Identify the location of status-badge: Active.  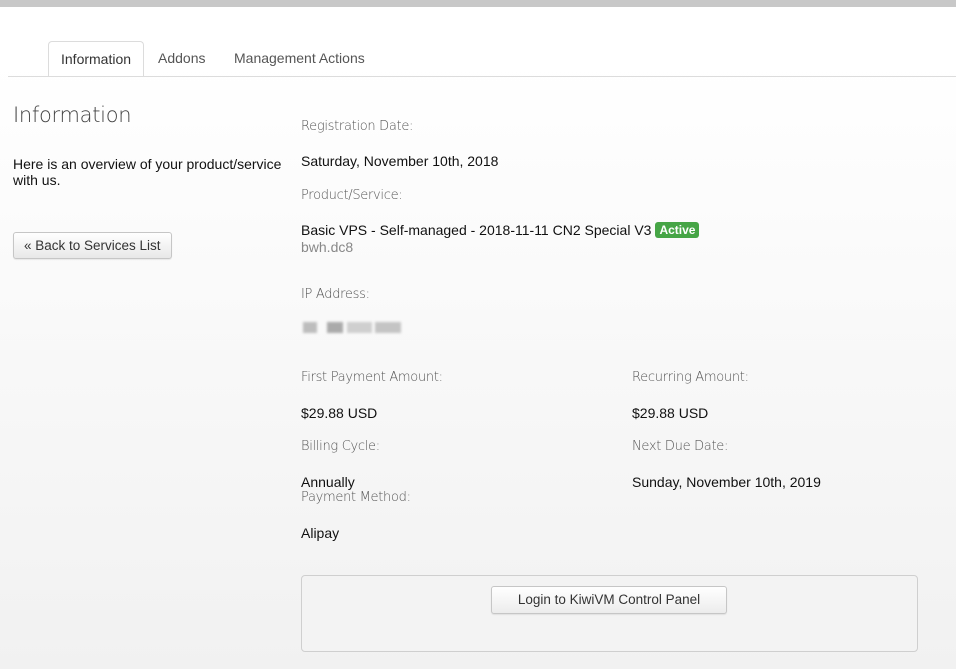
(677, 230).